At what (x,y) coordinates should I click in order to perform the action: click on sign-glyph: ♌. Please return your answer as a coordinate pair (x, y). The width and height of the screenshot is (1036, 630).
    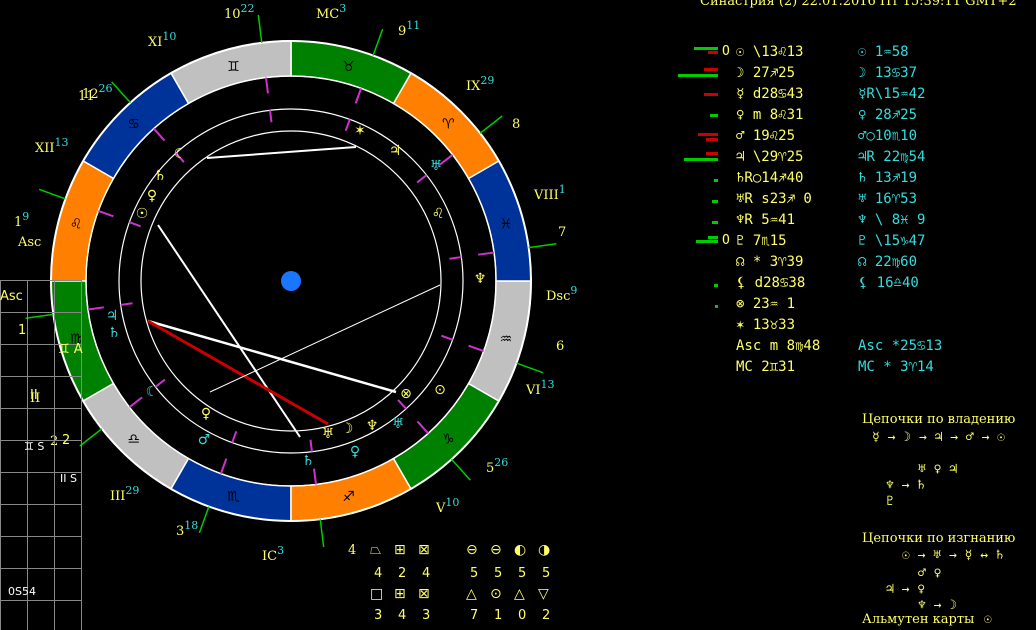
    Looking at the image, I should click on (76, 224).